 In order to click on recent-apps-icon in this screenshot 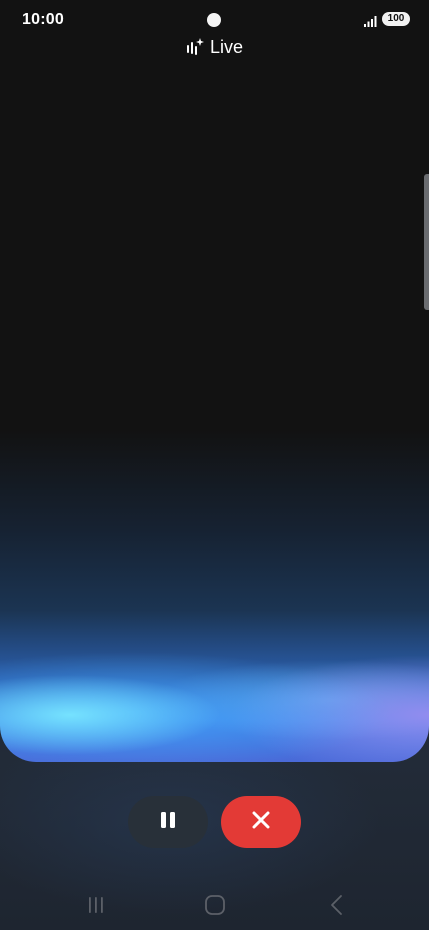, I will do `click(96, 905)`.